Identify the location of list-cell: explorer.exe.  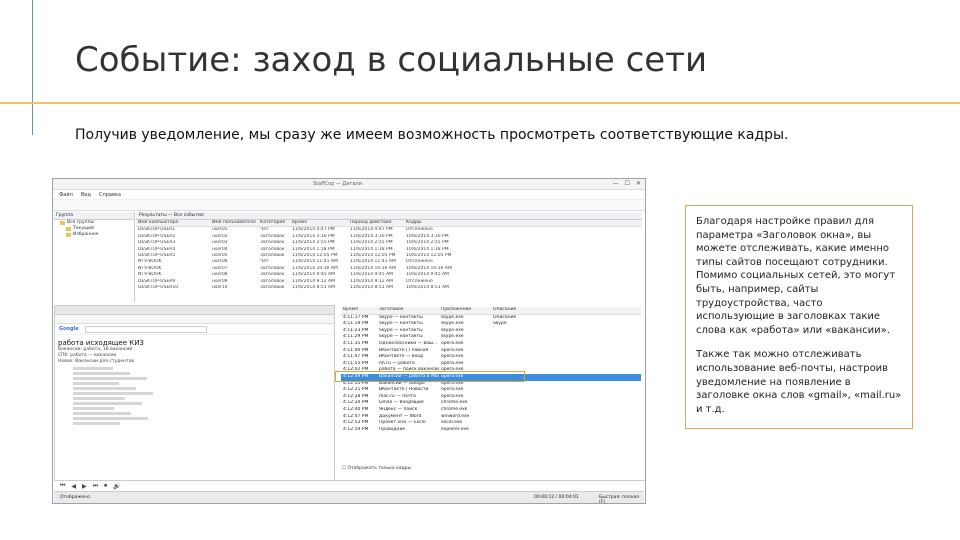
(455, 429).